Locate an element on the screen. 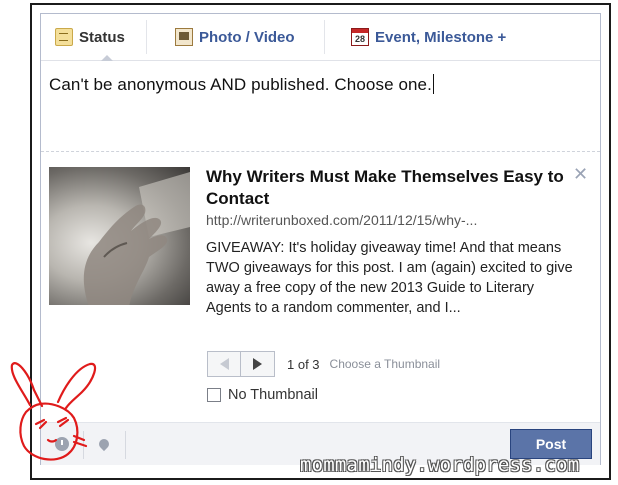  calendar-icon: 28 is located at coordinates (360, 37).